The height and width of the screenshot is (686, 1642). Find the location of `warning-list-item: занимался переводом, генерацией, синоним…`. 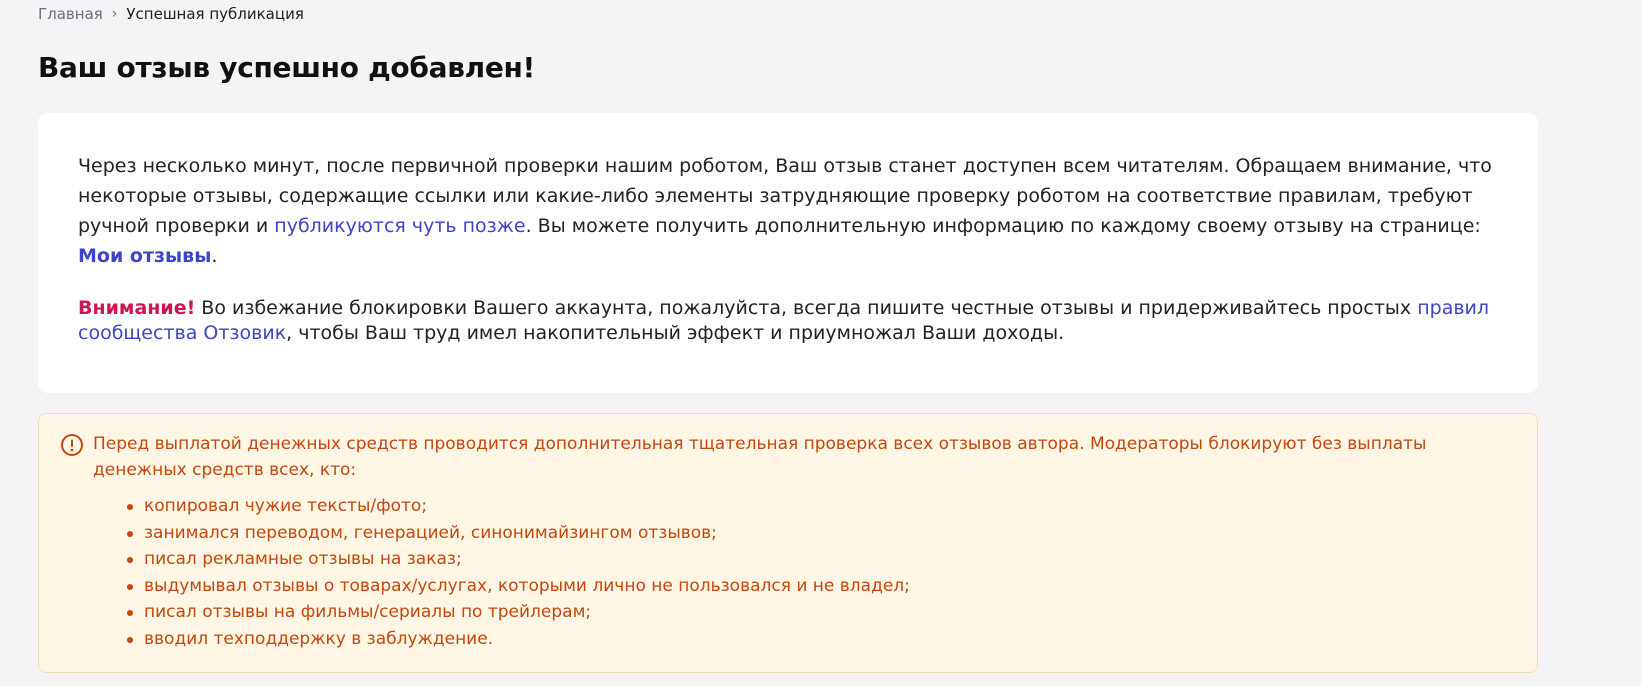

warning-list-item: занимался переводом, генерацией, синоним… is located at coordinates (817, 533).